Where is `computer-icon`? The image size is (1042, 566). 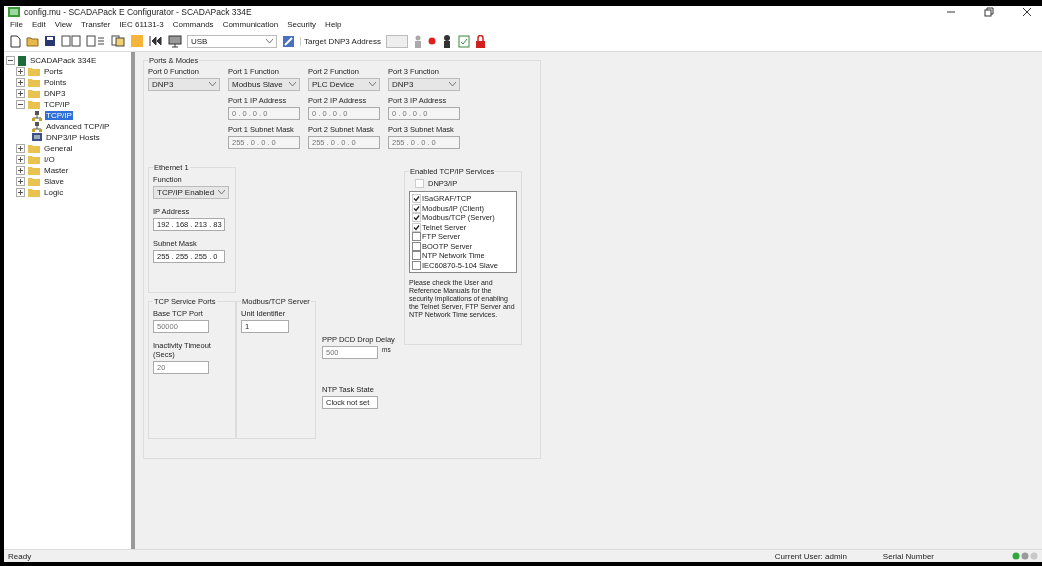
computer-icon is located at coordinates (37, 137).